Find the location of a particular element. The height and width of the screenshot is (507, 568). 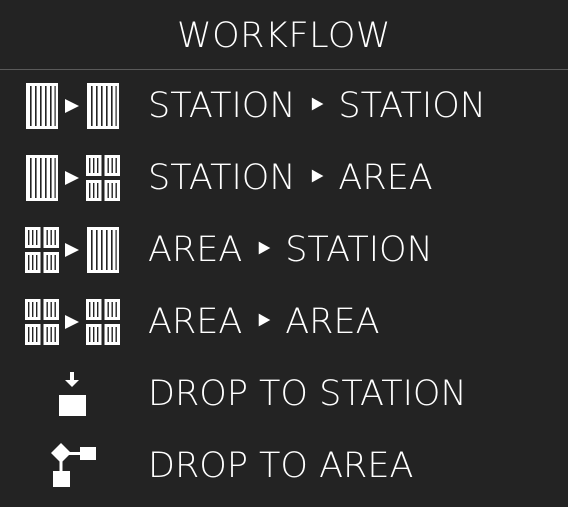

menu-item-label: DROP TO STATION is located at coordinates (307, 394).